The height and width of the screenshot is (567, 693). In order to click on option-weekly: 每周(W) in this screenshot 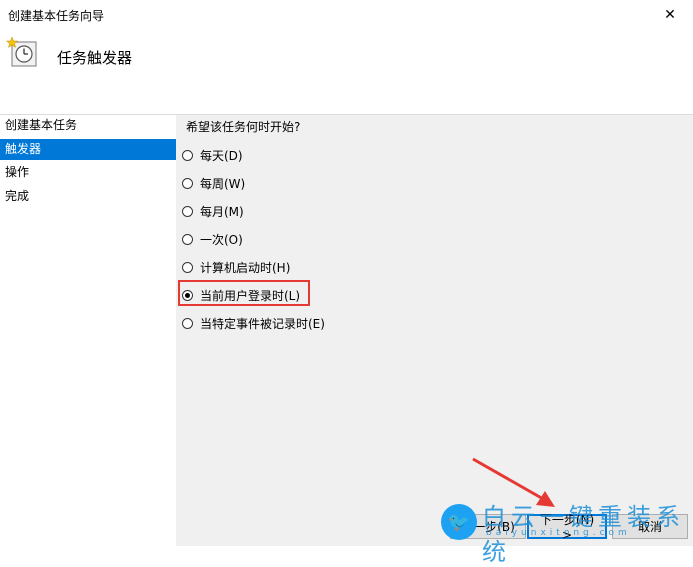, I will do `click(213, 183)`.